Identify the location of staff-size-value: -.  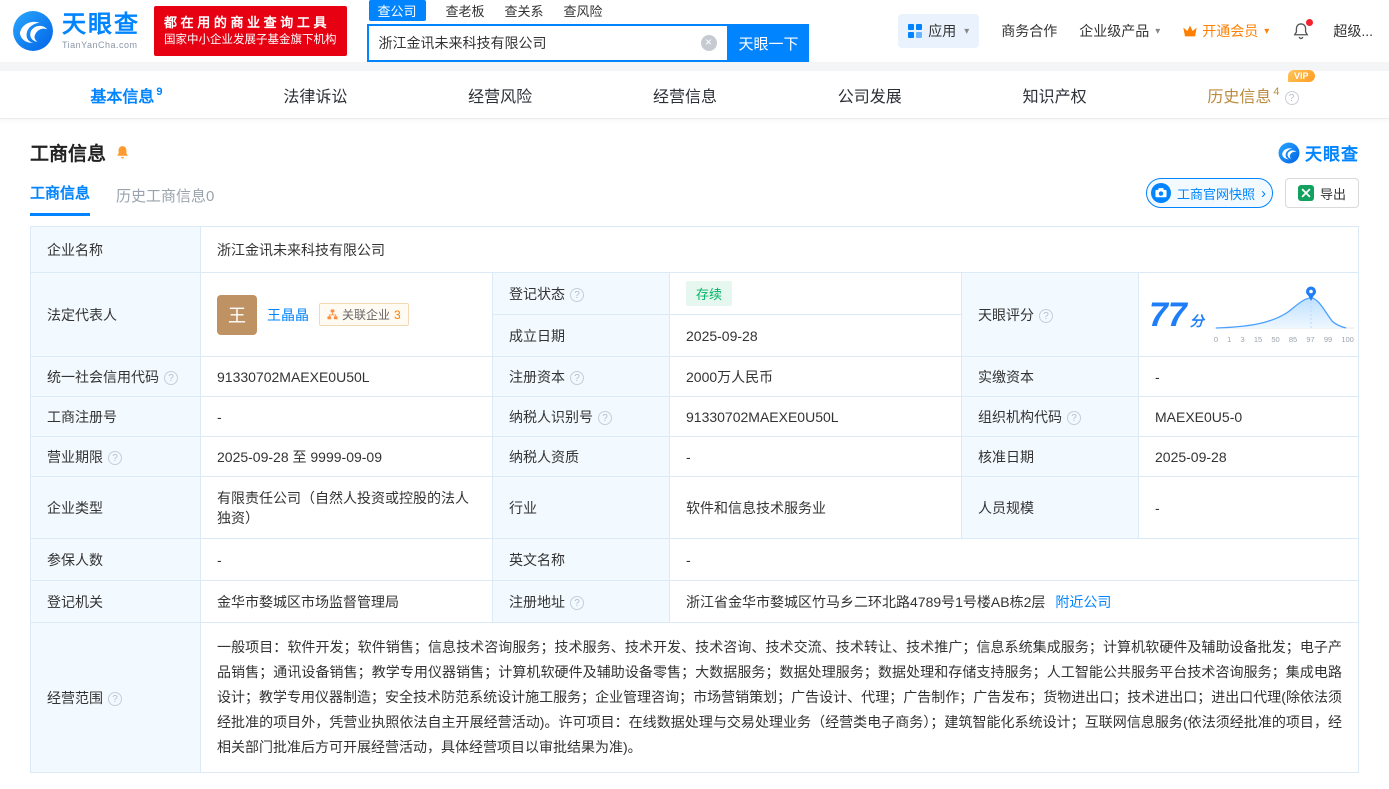
(1248, 507).